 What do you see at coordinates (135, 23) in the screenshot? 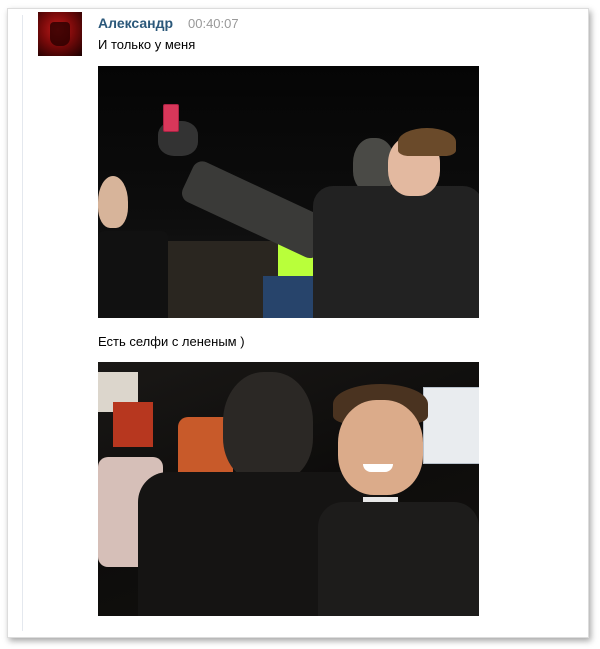
I see `author-name: Александр` at bounding box center [135, 23].